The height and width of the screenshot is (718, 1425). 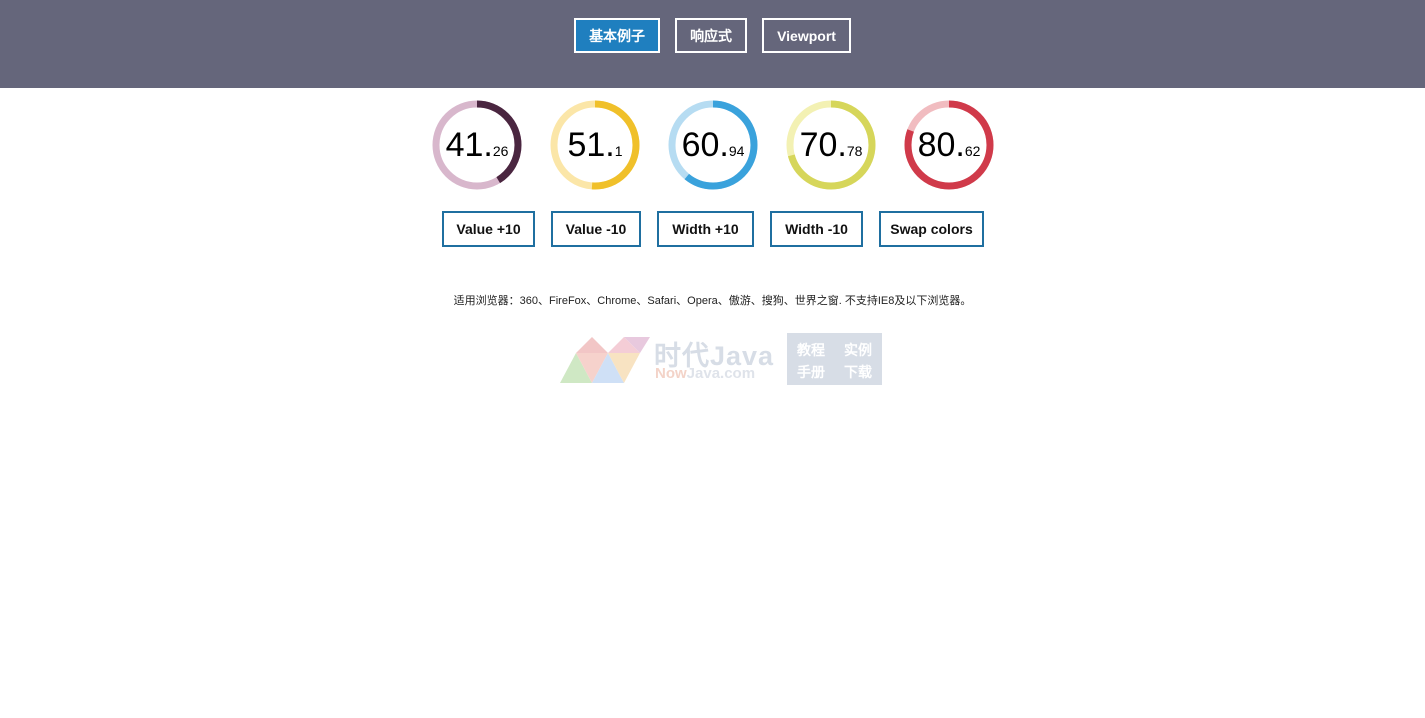 I want to click on progress-circle: 41. 26, so click(x=477, y=145).